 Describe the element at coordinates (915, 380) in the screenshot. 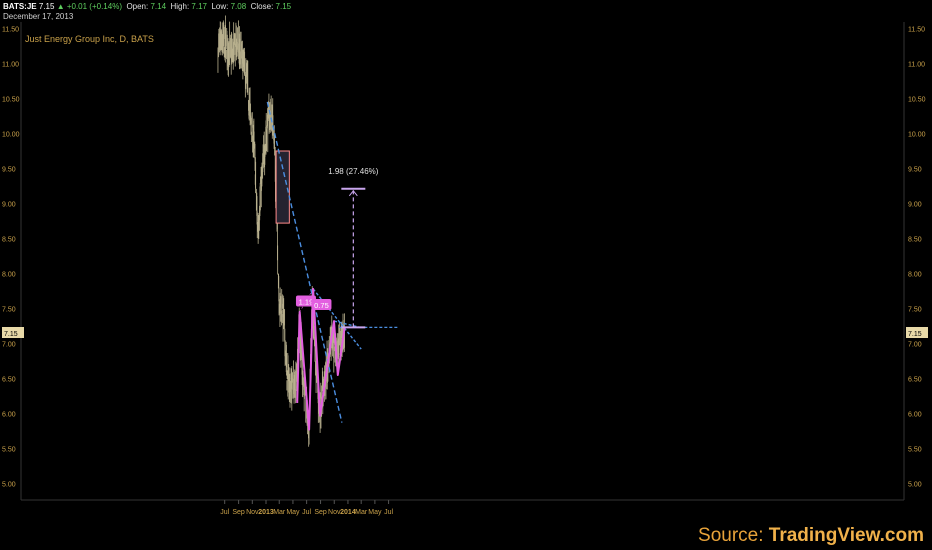

I see `y-tick-label-right: 6.50` at that location.